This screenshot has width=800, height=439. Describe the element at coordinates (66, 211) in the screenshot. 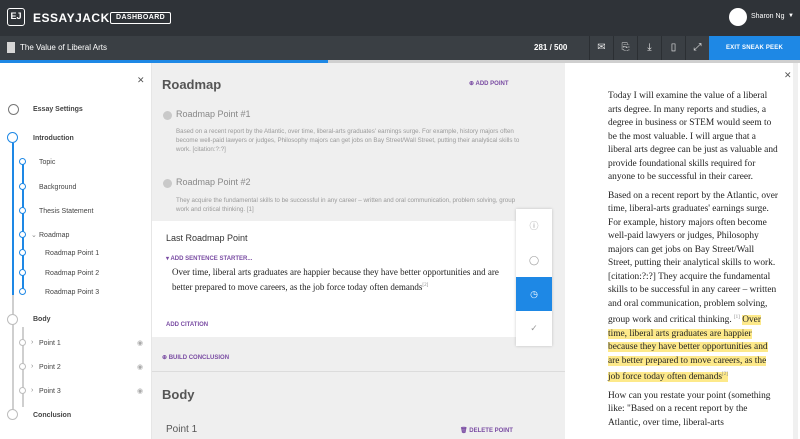

I see `sidebar-item-thesis-statement: Thesis Statement` at that location.